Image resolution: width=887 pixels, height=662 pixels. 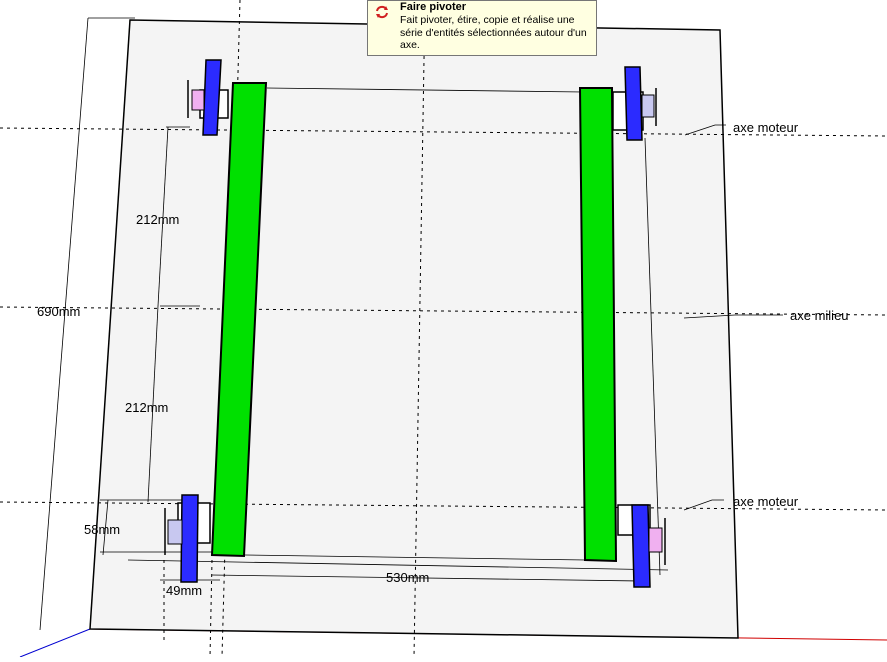 I want to click on label-axe-milieu: axe milieu, so click(x=819, y=315).